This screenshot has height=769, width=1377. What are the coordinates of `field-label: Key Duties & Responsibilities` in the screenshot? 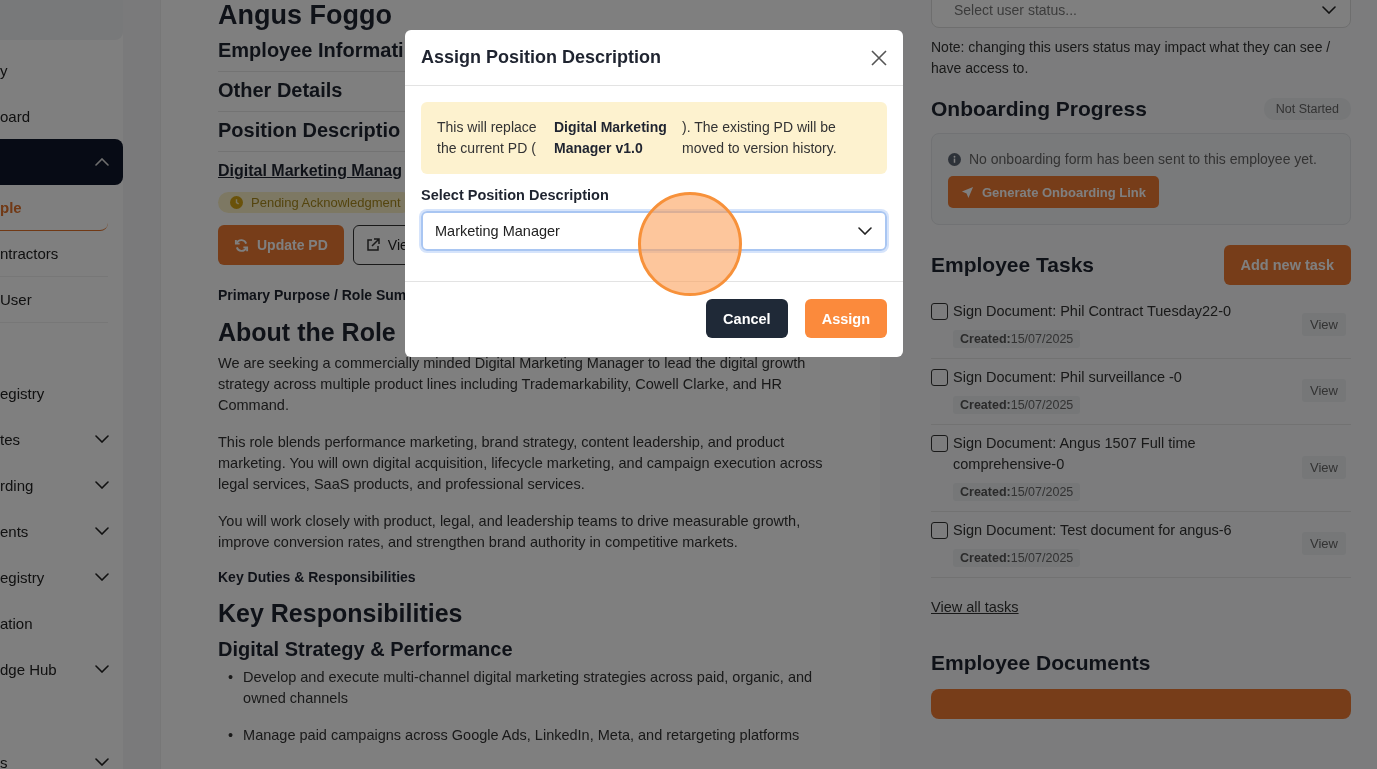 It's located at (317, 577).